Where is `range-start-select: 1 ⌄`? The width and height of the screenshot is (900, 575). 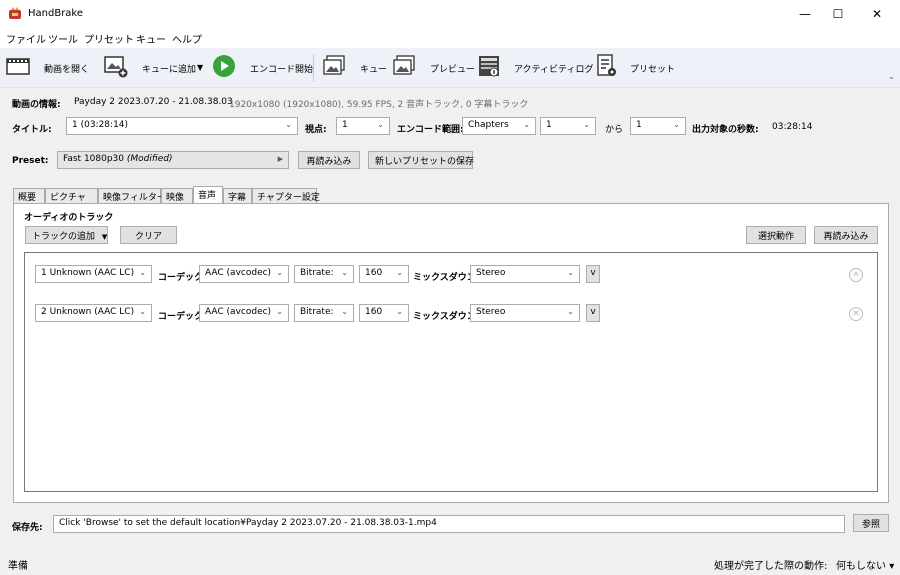
range-start-select: 1 ⌄ is located at coordinates (568, 126).